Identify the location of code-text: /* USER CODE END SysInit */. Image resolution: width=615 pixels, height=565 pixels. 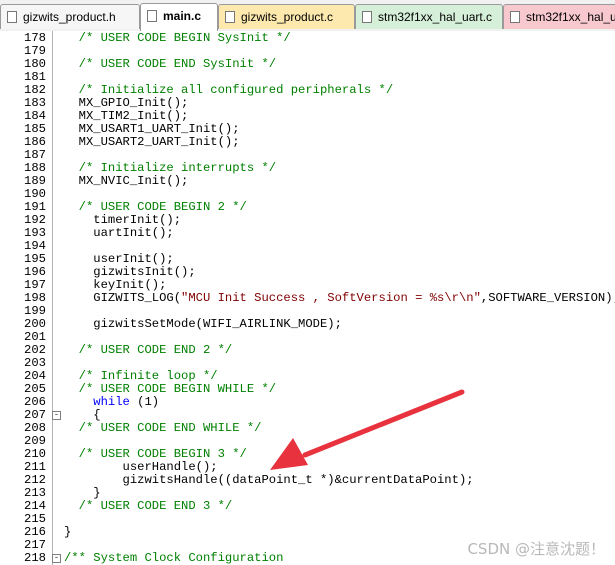
(170, 64).